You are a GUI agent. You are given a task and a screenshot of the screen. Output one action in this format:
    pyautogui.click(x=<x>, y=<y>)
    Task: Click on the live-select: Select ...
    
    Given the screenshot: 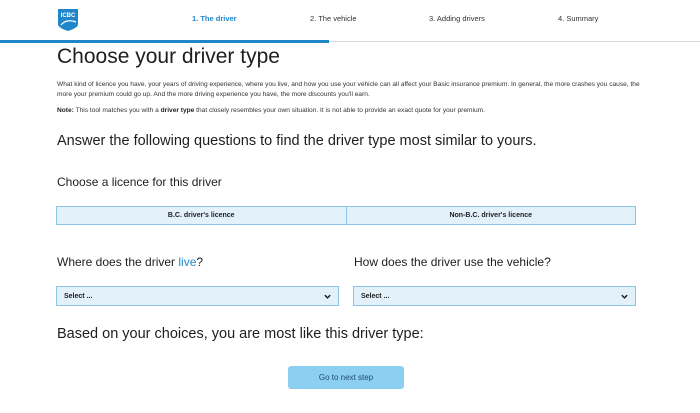 What is the action you would take?
    pyautogui.click(x=197, y=296)
    